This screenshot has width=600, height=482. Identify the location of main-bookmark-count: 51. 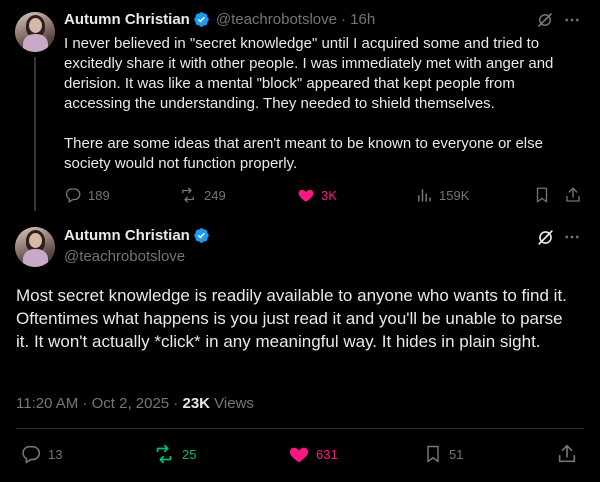
(456, 454).